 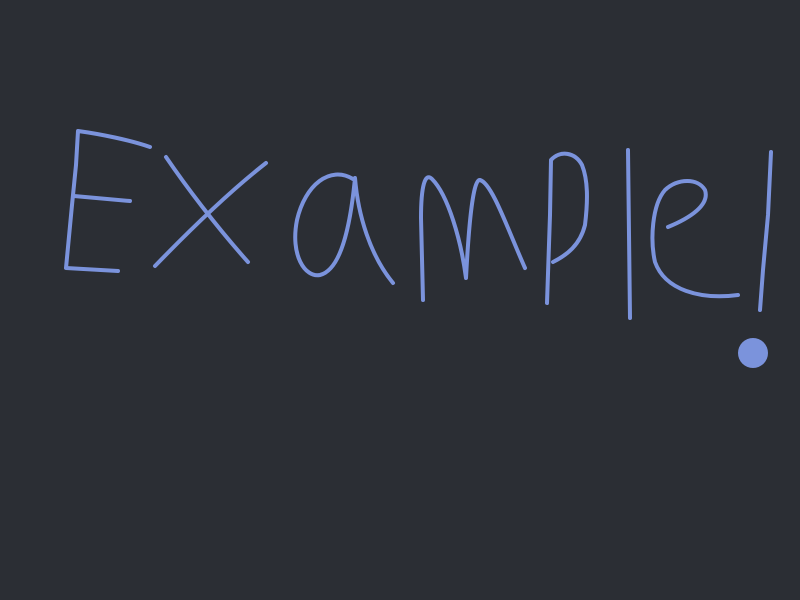 What do you see at coordinates (473, 238) in the screenshot?
I see `stroke-letter-m` at bounding box center [473, 238].